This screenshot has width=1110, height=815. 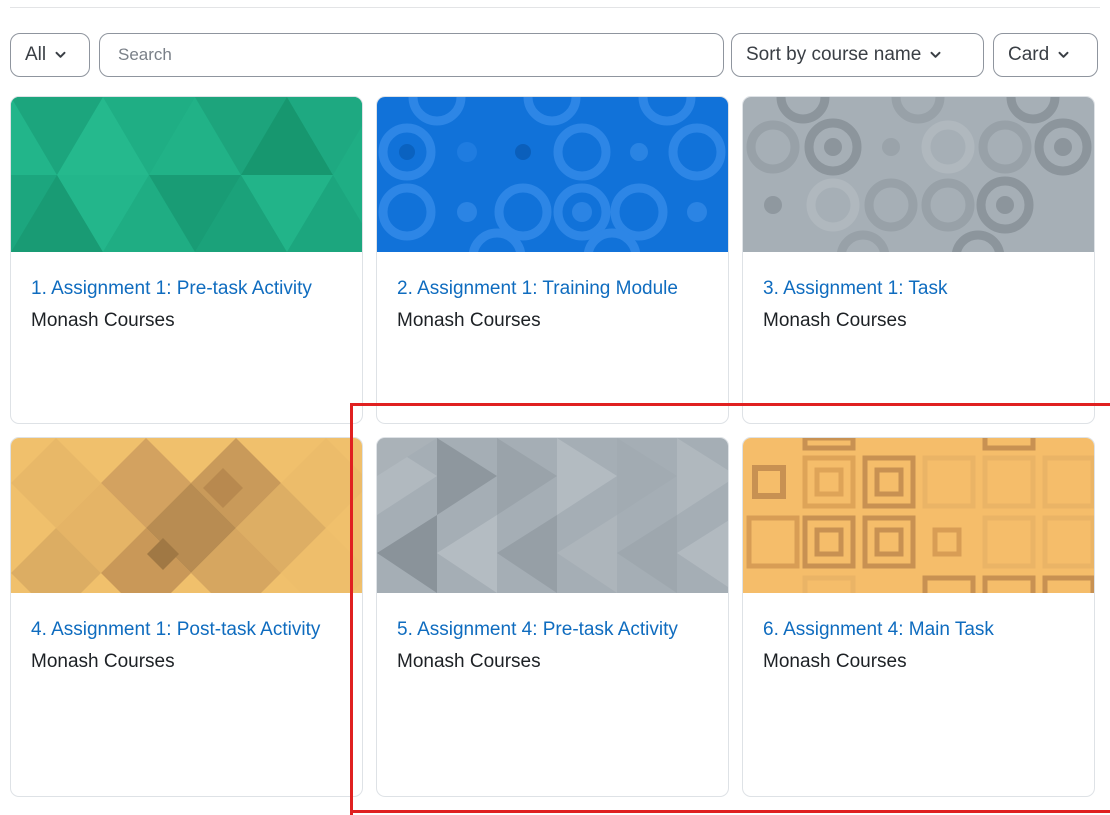 I want to click on course-image-orange-squares, so click(x=918, y=515).